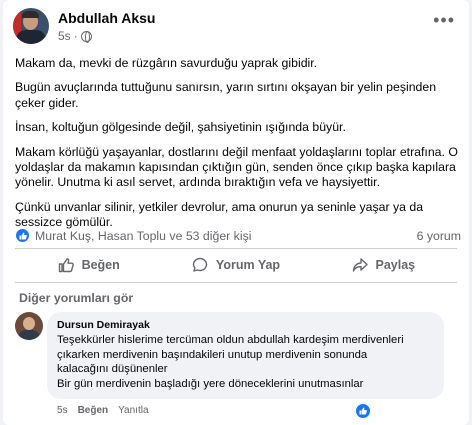 The height and width of the screenshot is (425, 472). What do you see at coordinates (143, 236) in the screenshot?
I see `reaction-names: Murat Kuş, Hasan Toplu ve 53 diğer kişi` at bounding box center [143, 236].